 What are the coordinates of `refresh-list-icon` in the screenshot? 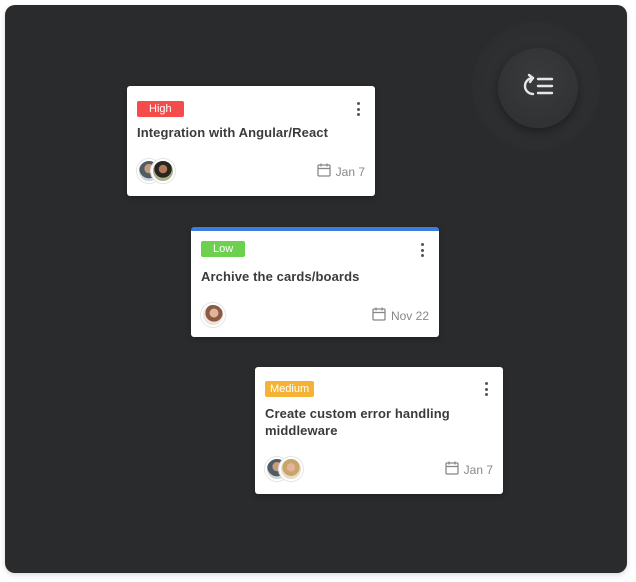 It's located at (538, 88).